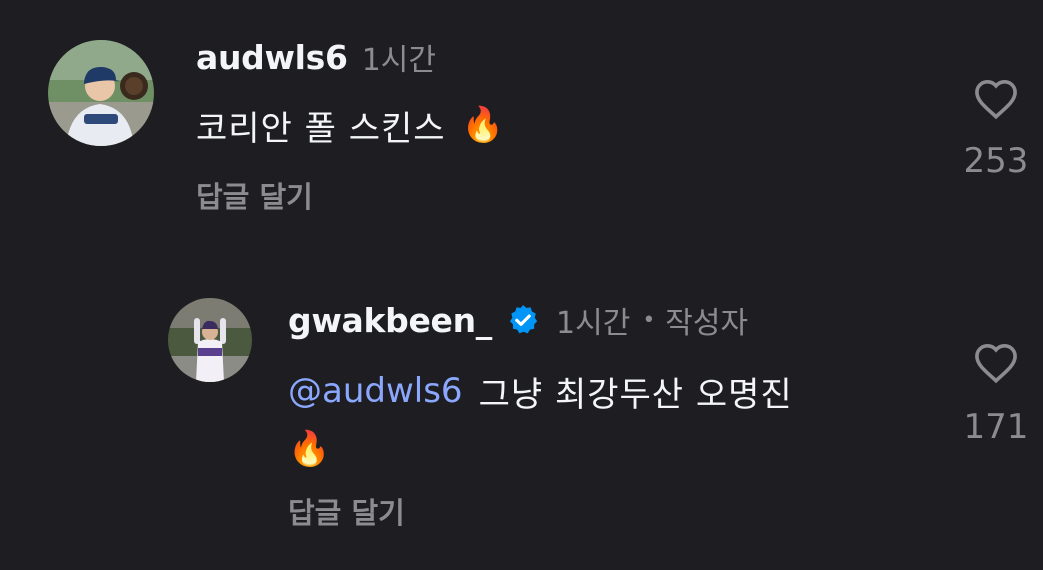 The image size is (1043, 570). I want to click on comment-body: 코리안 폴 스킨스 🔥, so click(350, 125).